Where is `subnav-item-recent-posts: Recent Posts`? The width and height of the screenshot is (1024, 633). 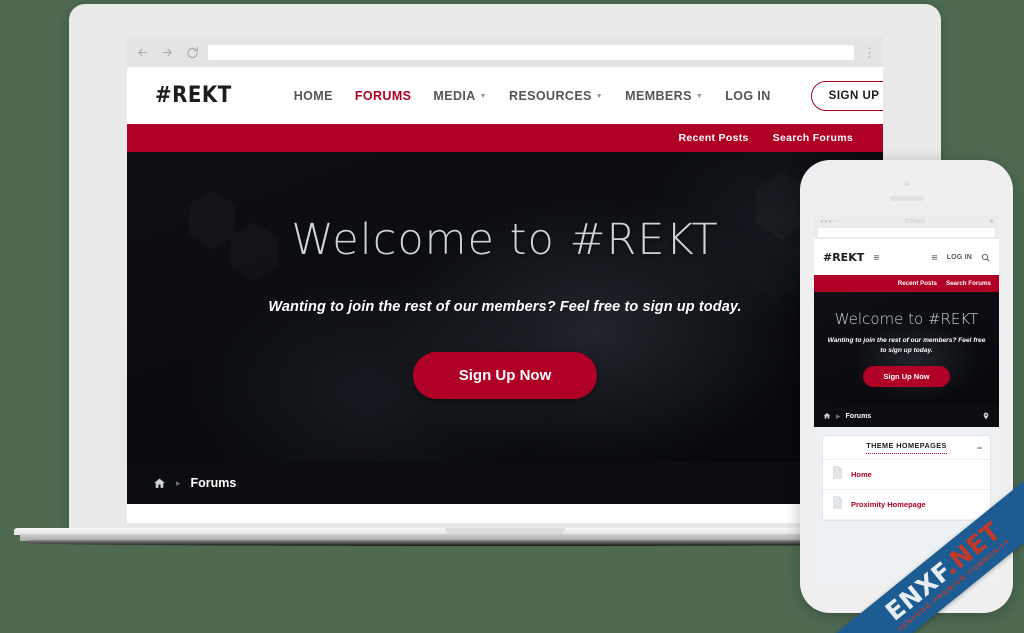 subnav-item-recent-posts: Recent Posts is located at coordinates (714, 138).